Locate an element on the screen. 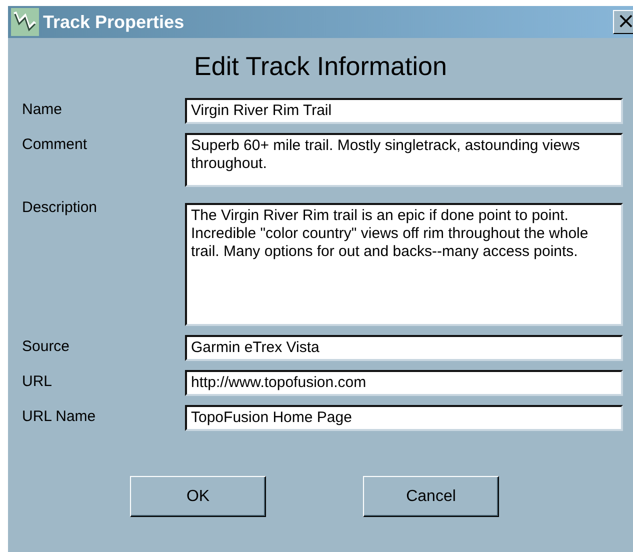  field-label: Name is located at coordinates (43, 109).